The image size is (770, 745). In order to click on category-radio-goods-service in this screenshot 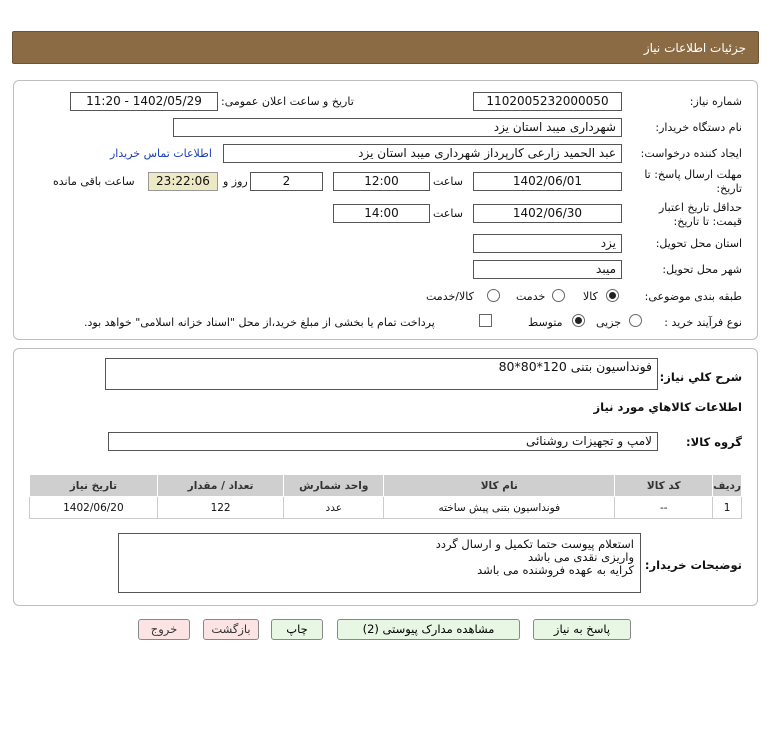, I will do `click(493, 295)`.